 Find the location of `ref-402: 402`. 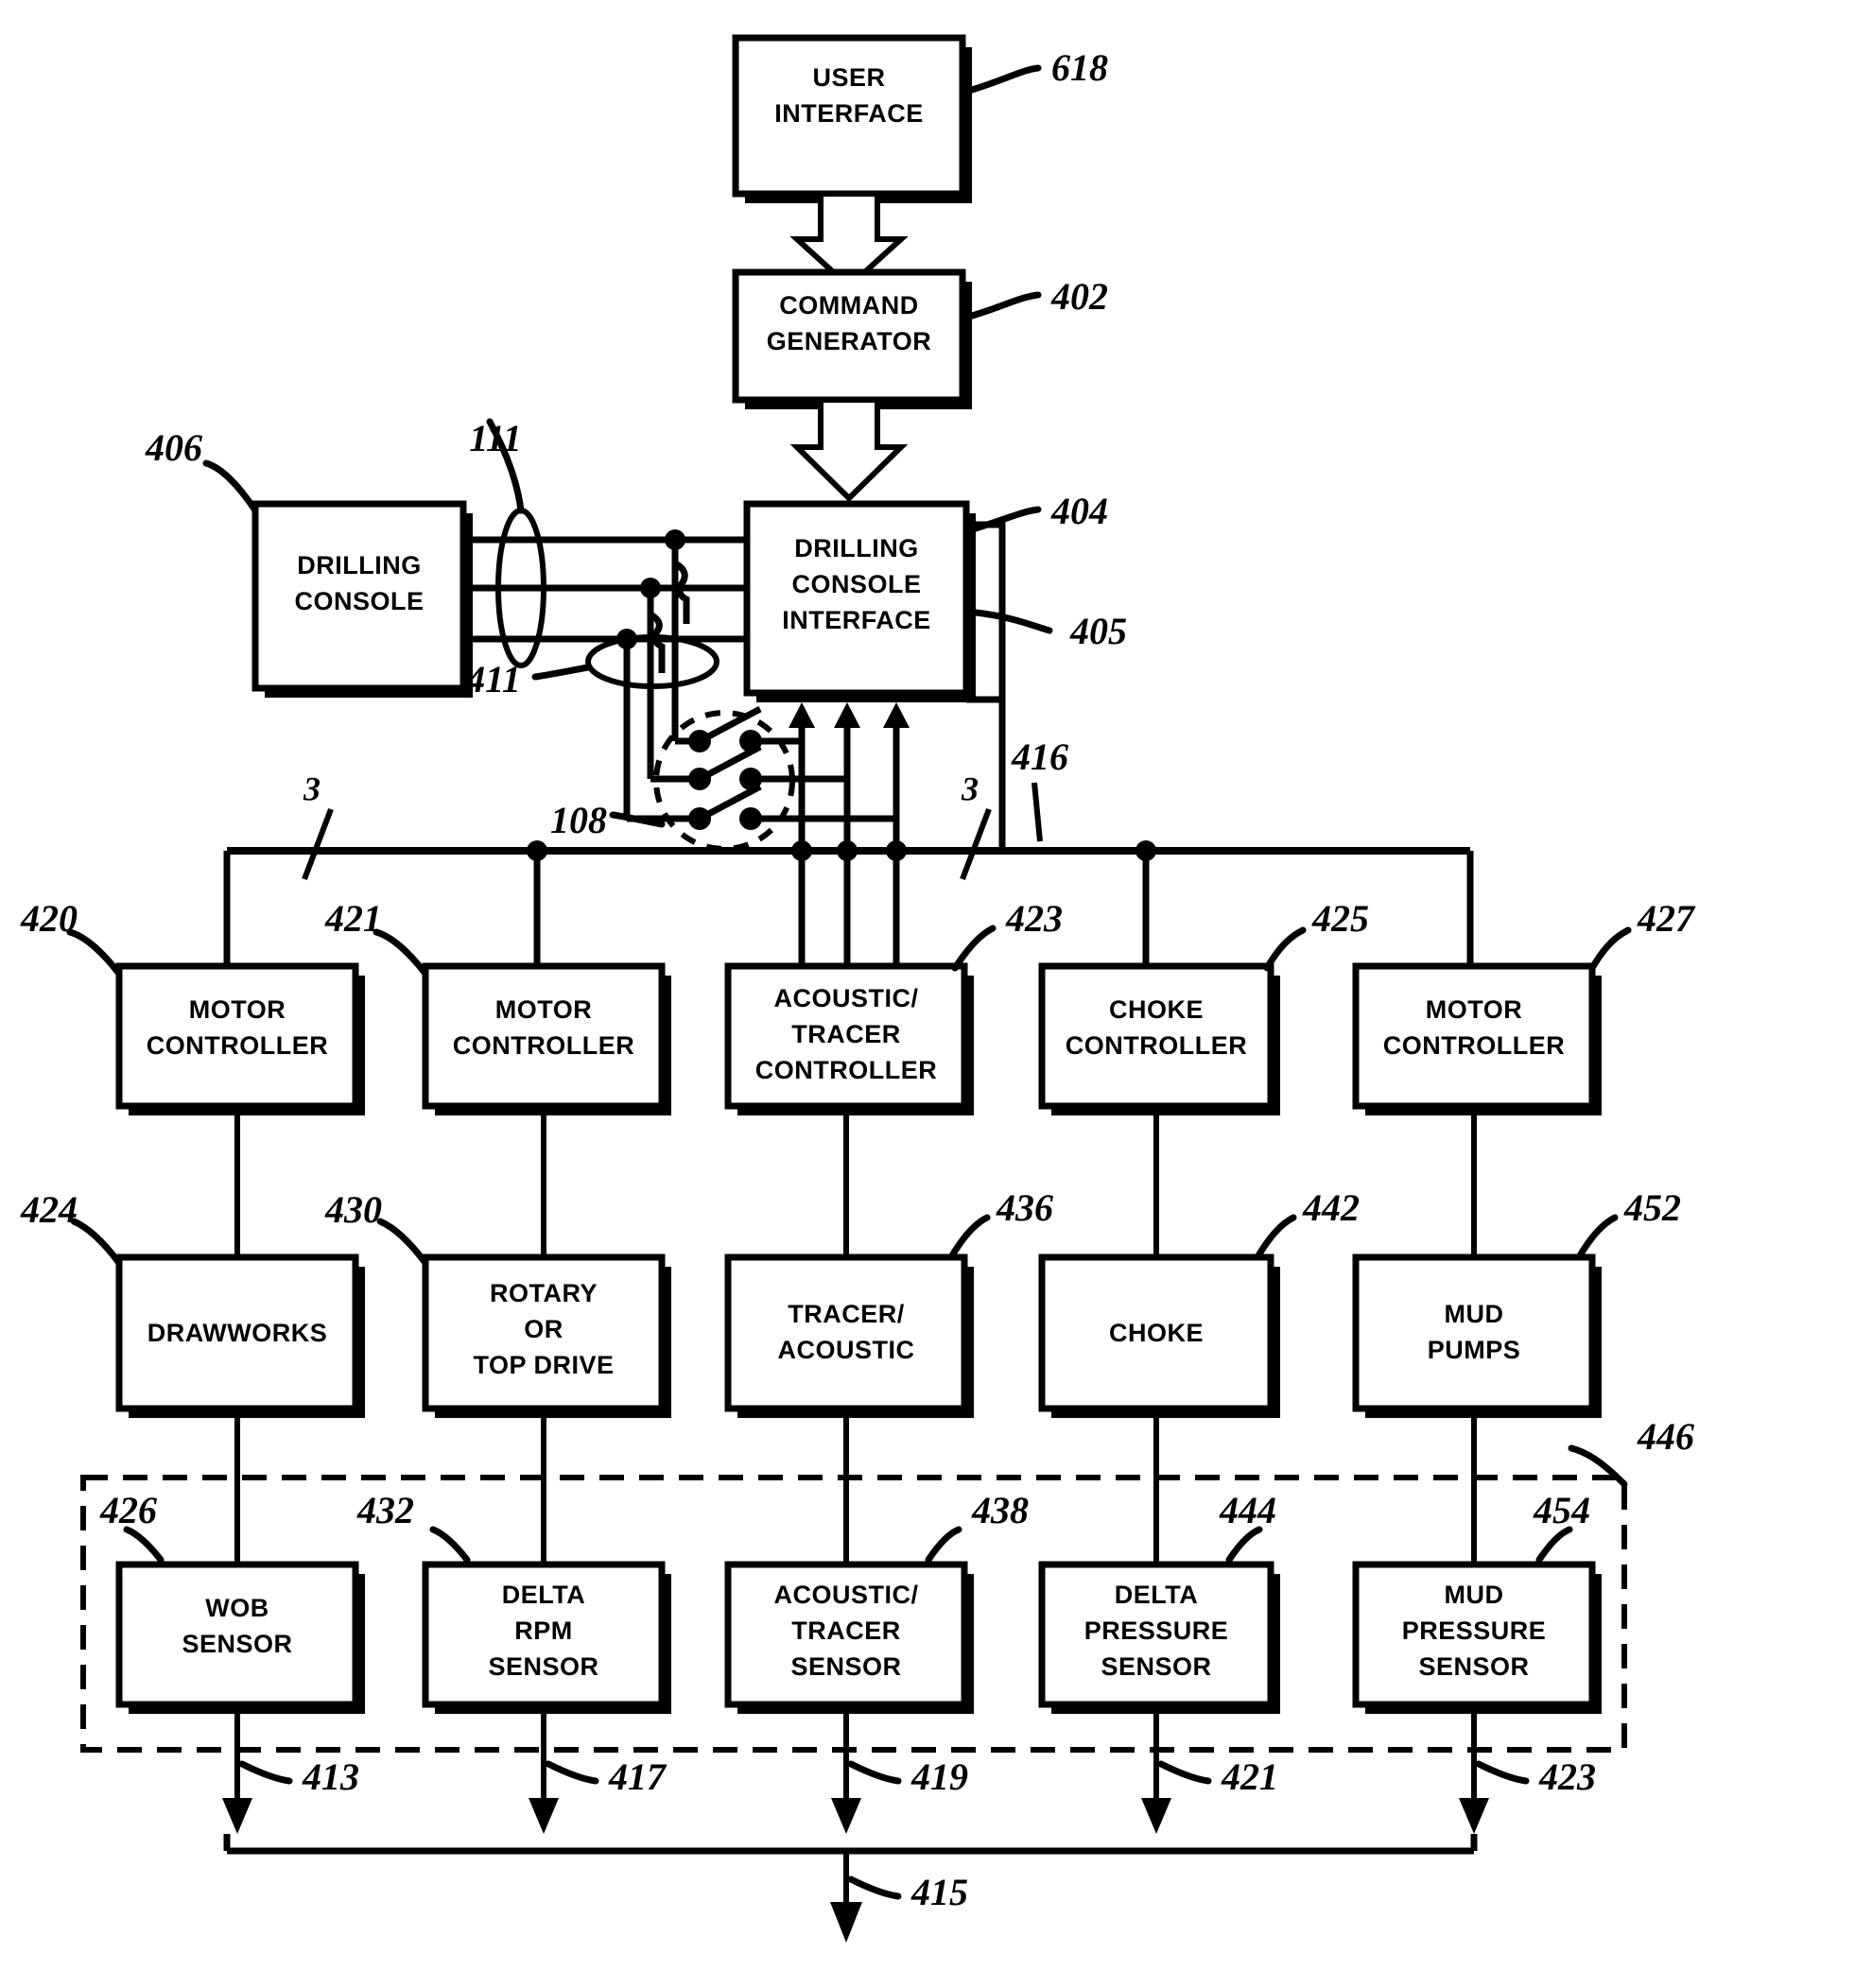

ref-402: 402 is located at coordinates (1079, 296).